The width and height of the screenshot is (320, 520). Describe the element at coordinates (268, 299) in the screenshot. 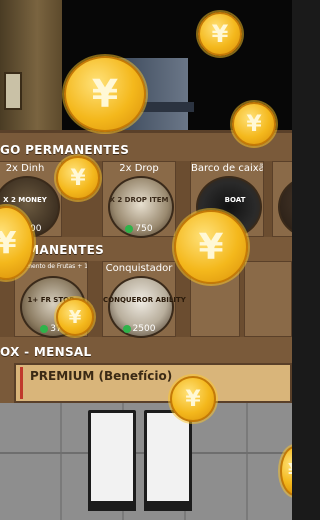

I see `empty-slot` at that location.